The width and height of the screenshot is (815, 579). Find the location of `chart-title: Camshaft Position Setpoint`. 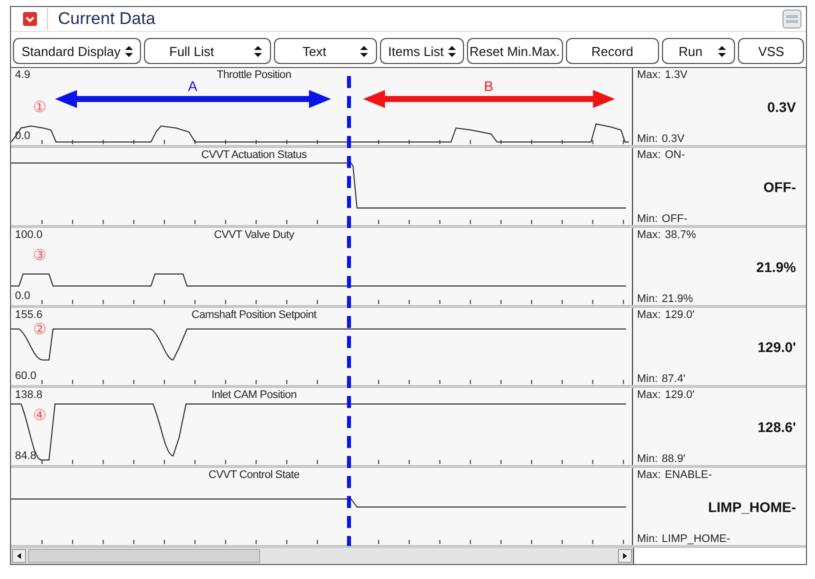

chart-title: Camshaft Position Setpoint is located at coordinates (254, 315).